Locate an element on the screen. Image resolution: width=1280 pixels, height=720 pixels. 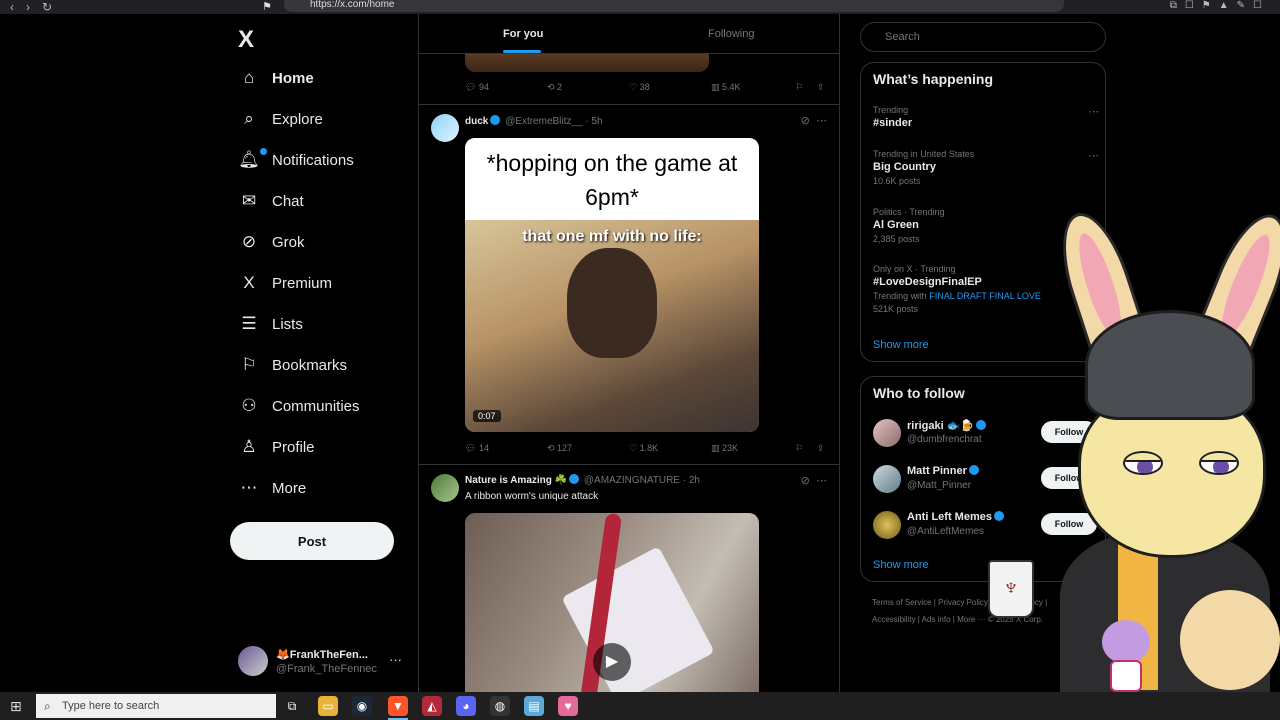
suggestion-name: Matt Pinner is located at coordinates (944, 471).